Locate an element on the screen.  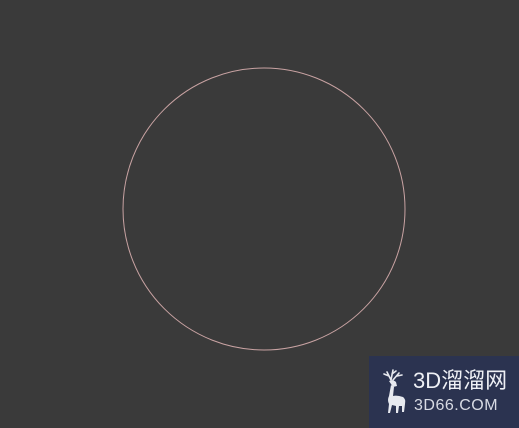
deer-icon is located at coordinates (394, 391).